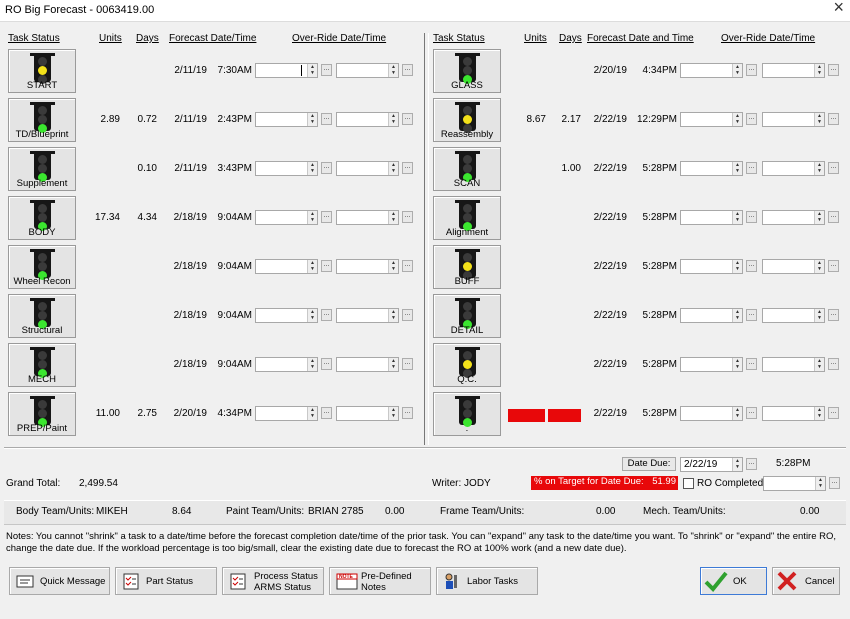 This screenshot has width=850, height=619. Describe the element at coordinates (820, 483) in the screenshot. I see `ro-completed-spinner-icon: ▲ ▼` at that location.